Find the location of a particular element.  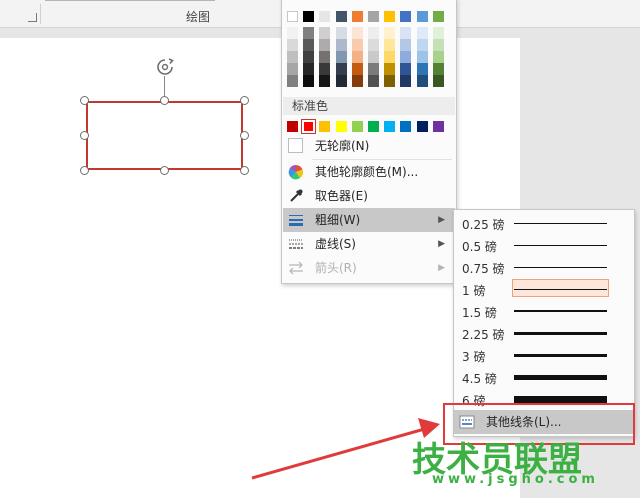

resize-handle-bottom is located at coordinates (164, 170).